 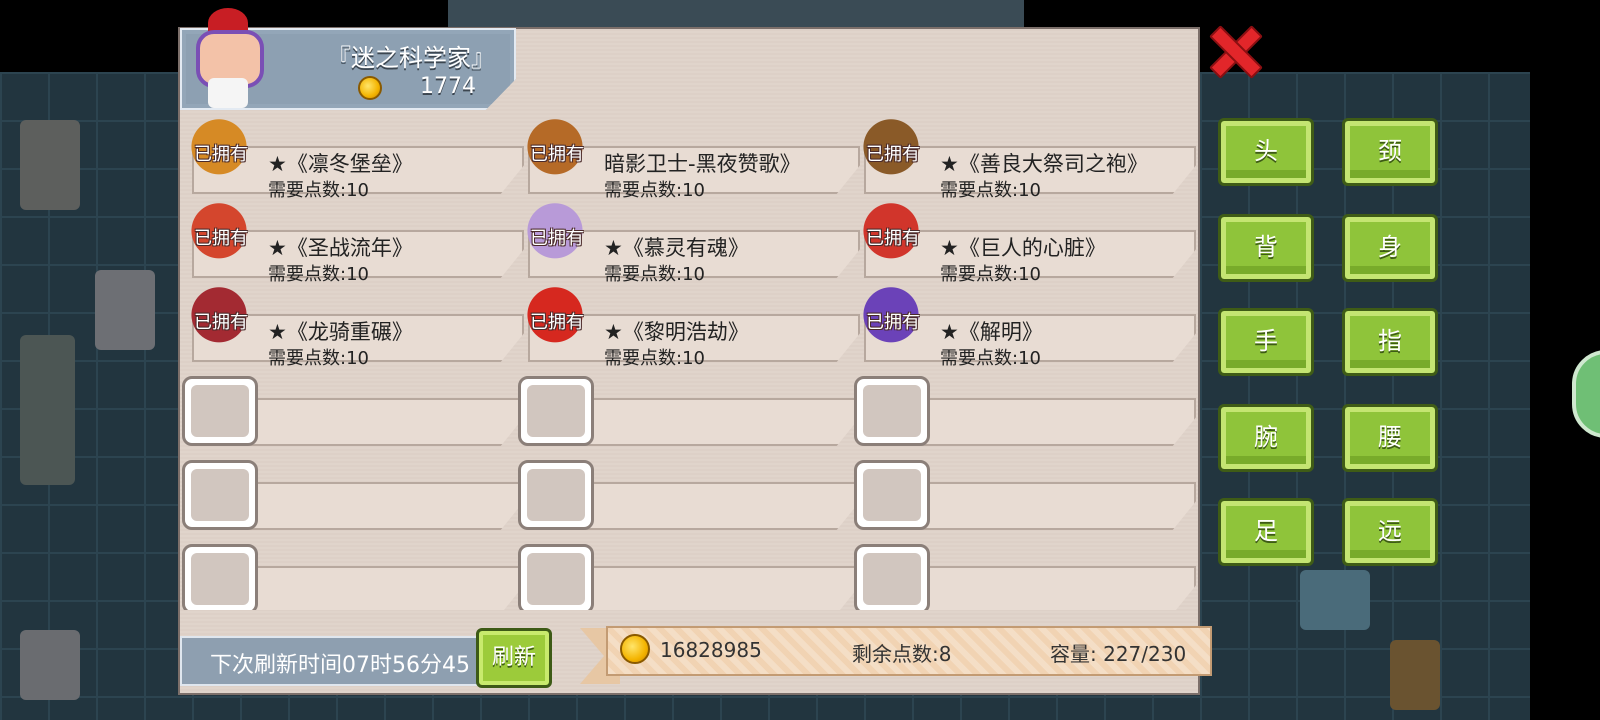 What do you see at coordinates (711, 650) in the screenshot?
I see `player-money: 16828985` at bounding box center [711, 650].